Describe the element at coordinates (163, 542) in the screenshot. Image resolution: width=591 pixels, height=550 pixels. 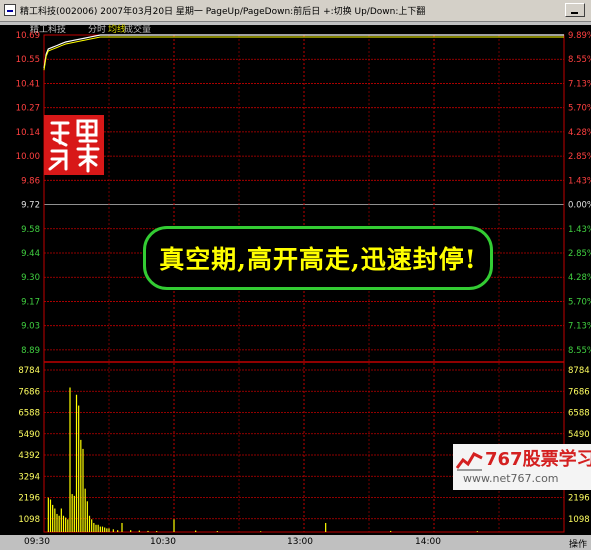
I see `time-tick: 10:30` at that location.